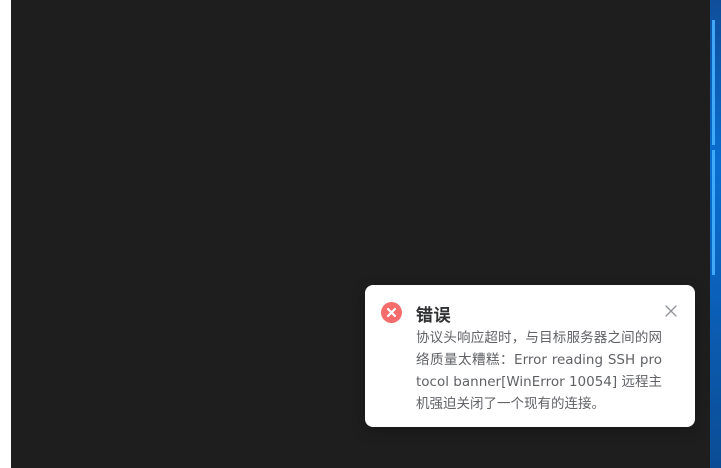  I want to click on notification-title: 错误, so click(433, 316).